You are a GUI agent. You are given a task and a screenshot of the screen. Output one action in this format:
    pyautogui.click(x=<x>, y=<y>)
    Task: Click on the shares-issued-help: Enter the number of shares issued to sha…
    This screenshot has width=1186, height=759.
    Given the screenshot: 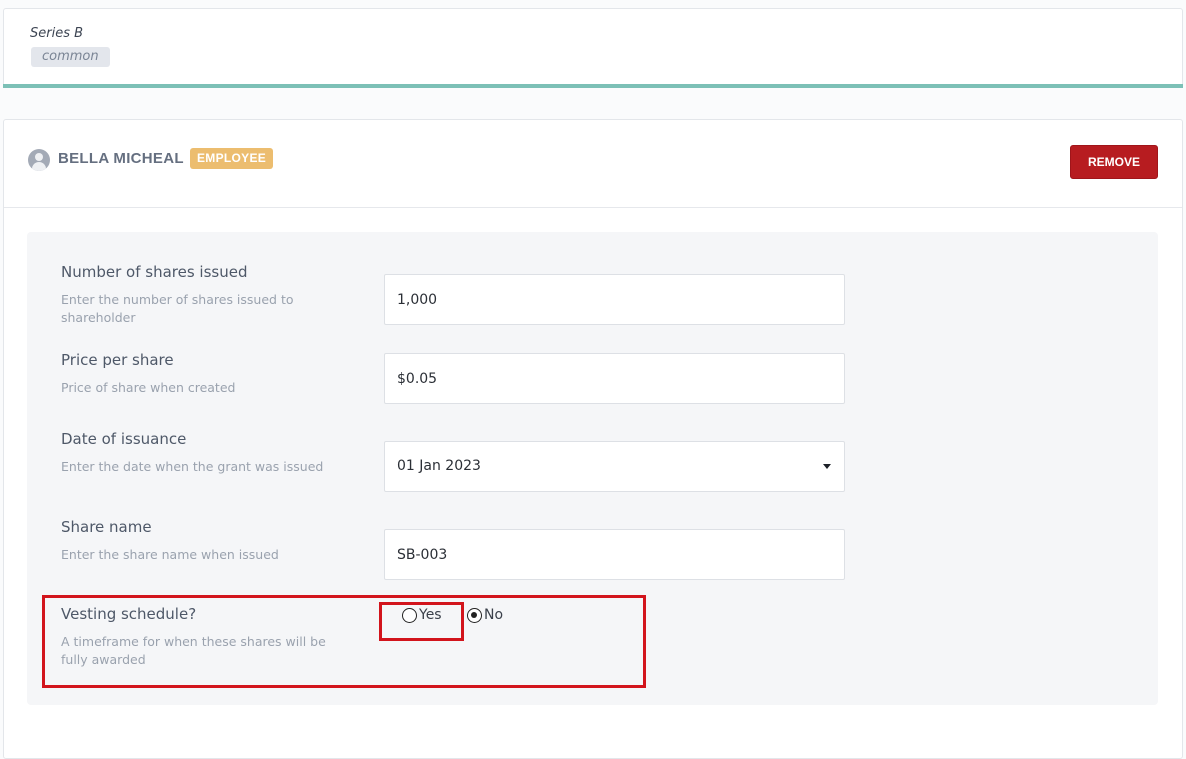 What is the action you would take?
    pyautogui.click(x=177, y=308)
    